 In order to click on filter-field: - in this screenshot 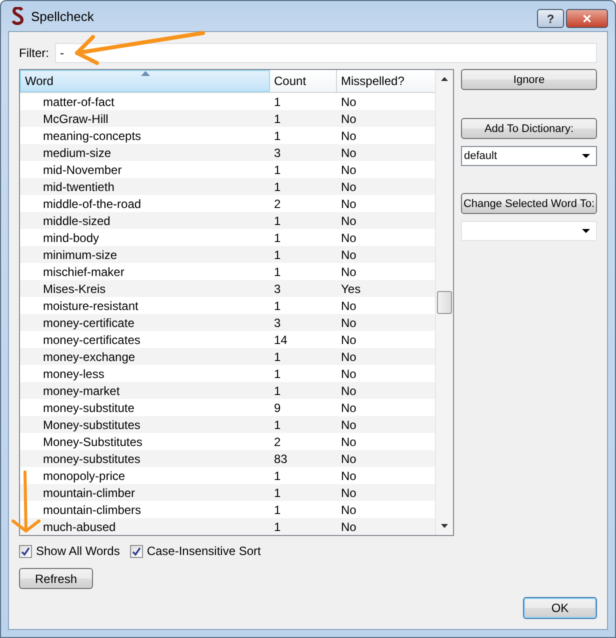, I will do `click(326, 53)`.